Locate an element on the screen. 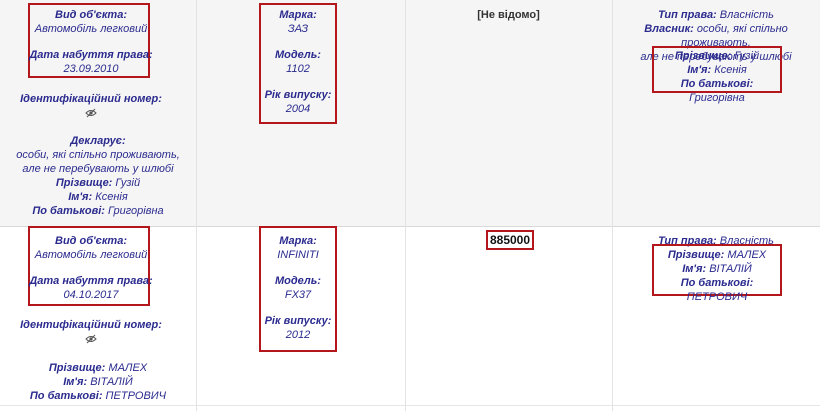 The width and height of the screenshot is (820, 411). cost-cell: [Не відомо] is located at coordinates (508, 15).